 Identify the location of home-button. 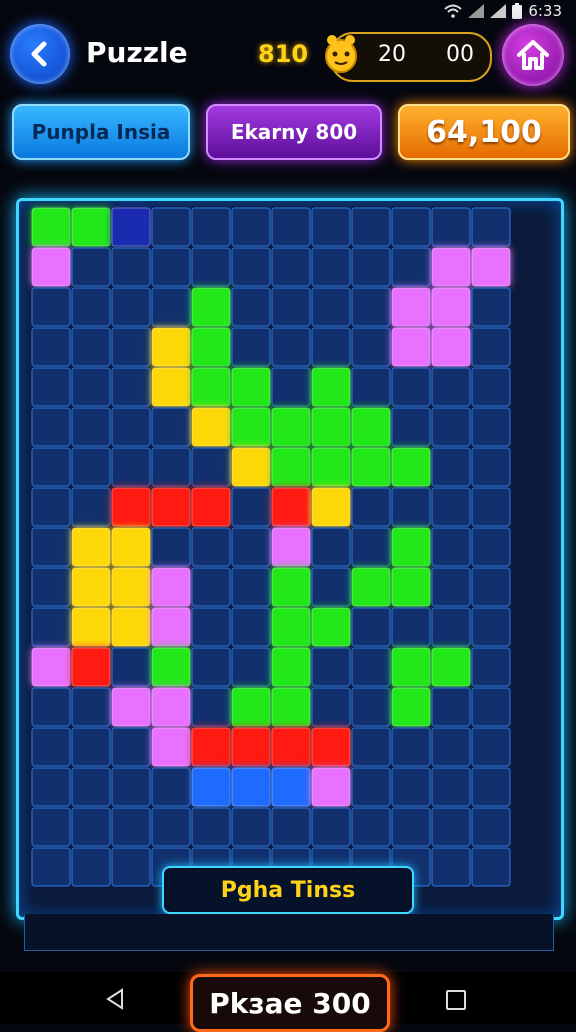
(533, 55).